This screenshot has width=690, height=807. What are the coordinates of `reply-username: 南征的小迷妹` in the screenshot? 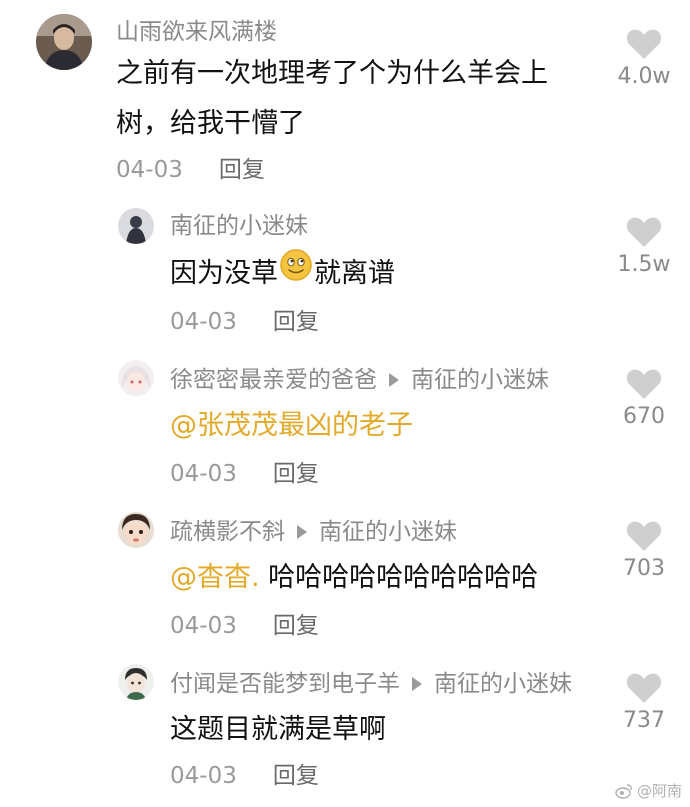 It's located at (239, 226).